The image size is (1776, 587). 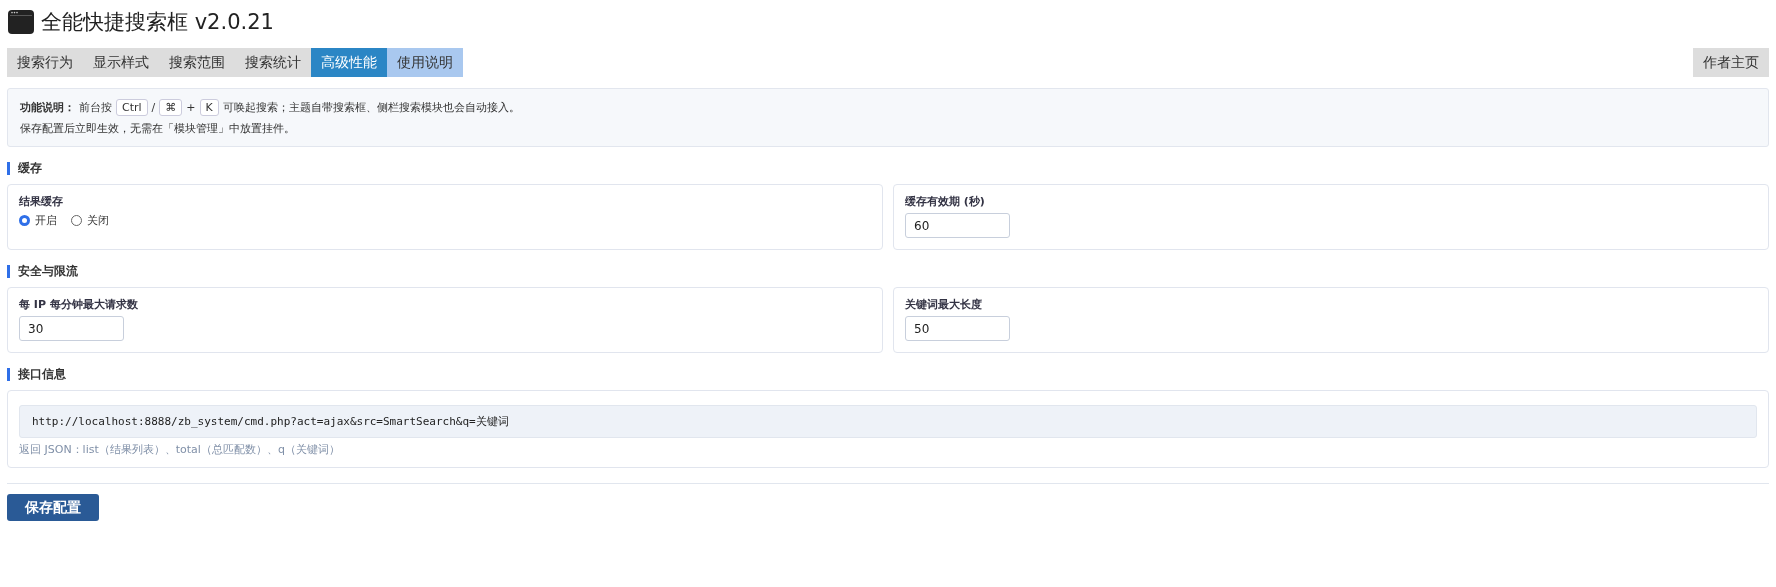 I want to click on input-field: 60, so click(x=957, y=225).